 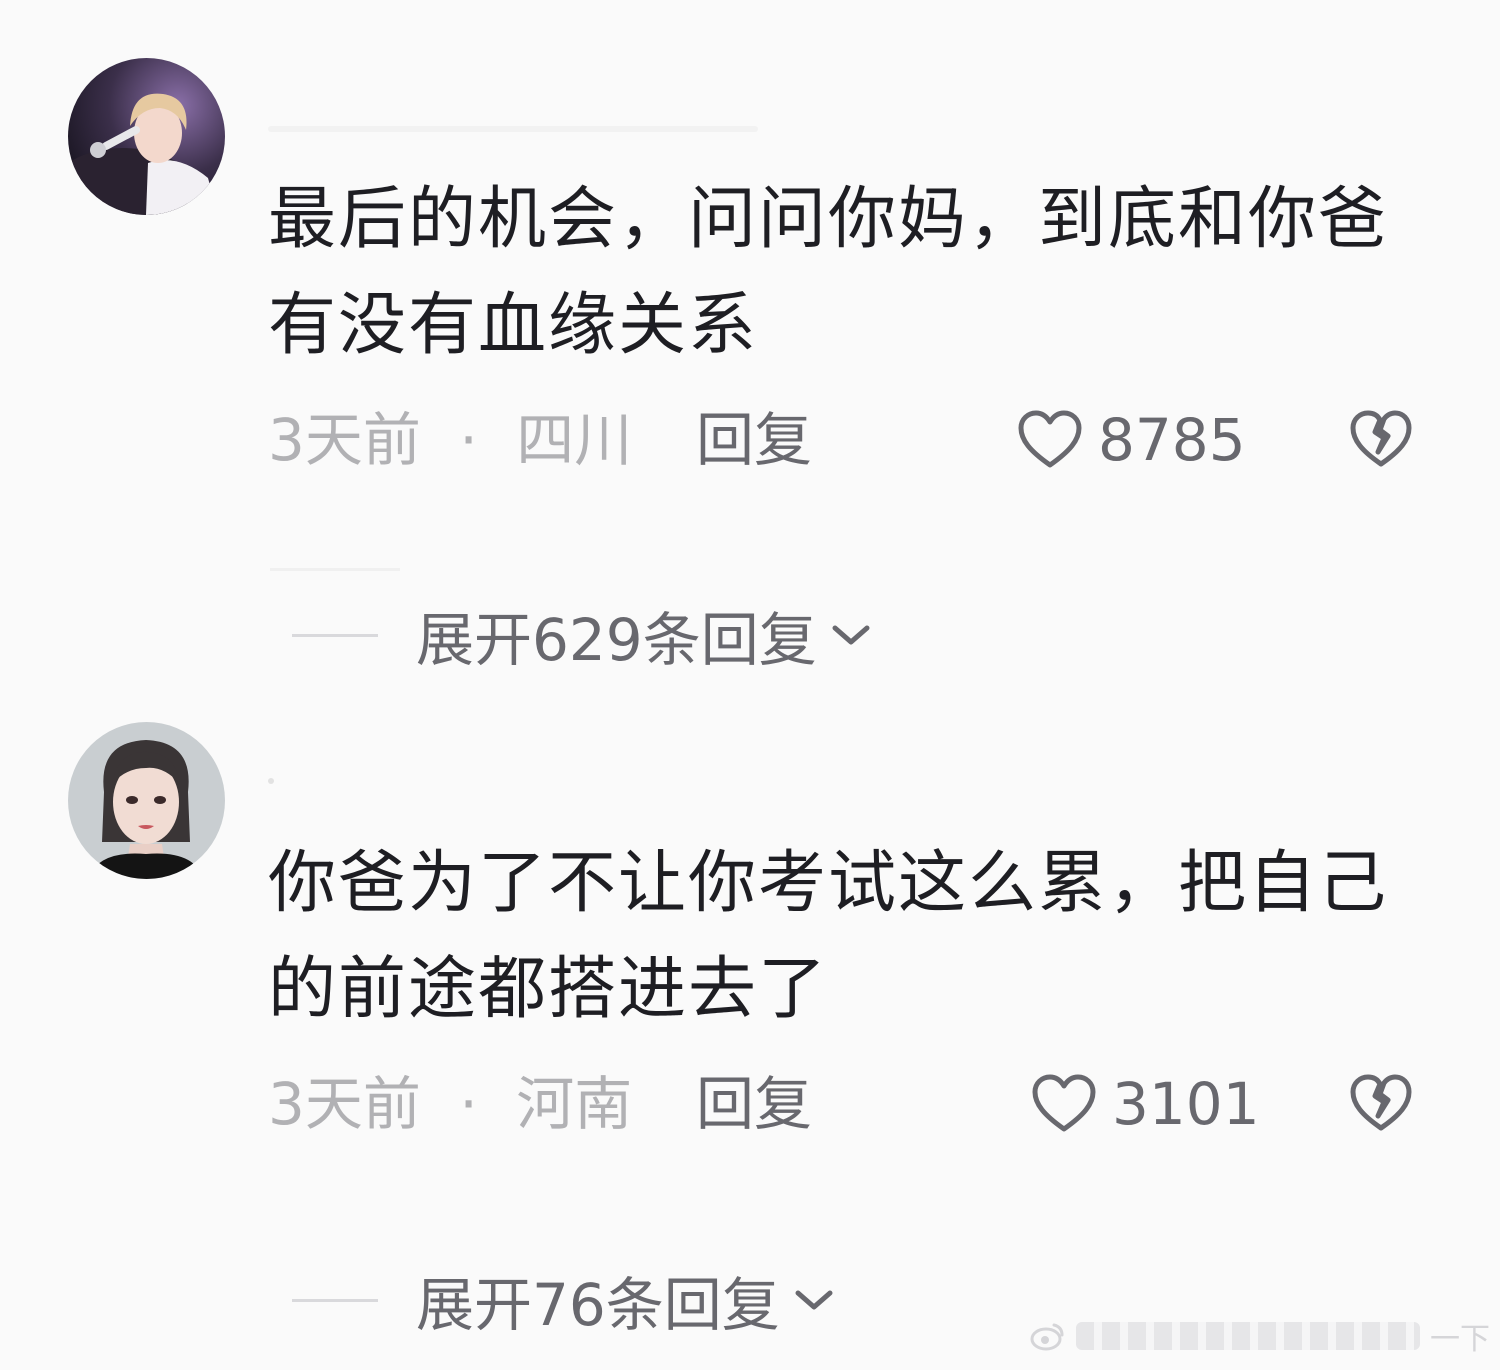 What do you see at coordinates (450, 1104) in the screenshot?
I see `time-location: 3天前 · 河南` at bounding box center [450, 1104].